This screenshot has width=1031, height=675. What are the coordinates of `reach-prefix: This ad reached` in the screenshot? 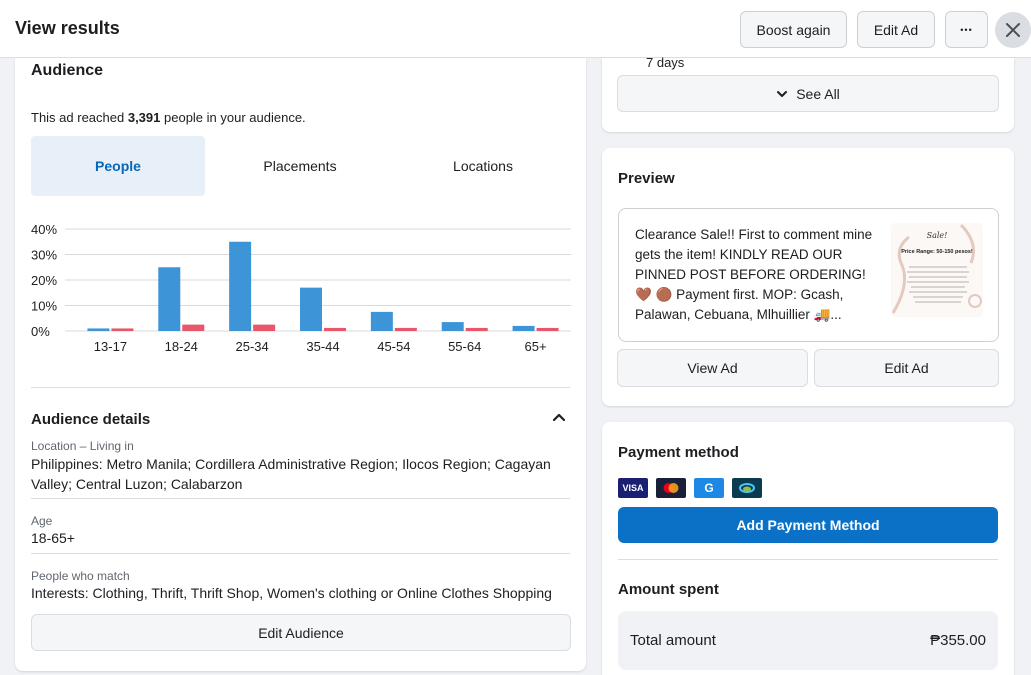 It's located at (79, 117).